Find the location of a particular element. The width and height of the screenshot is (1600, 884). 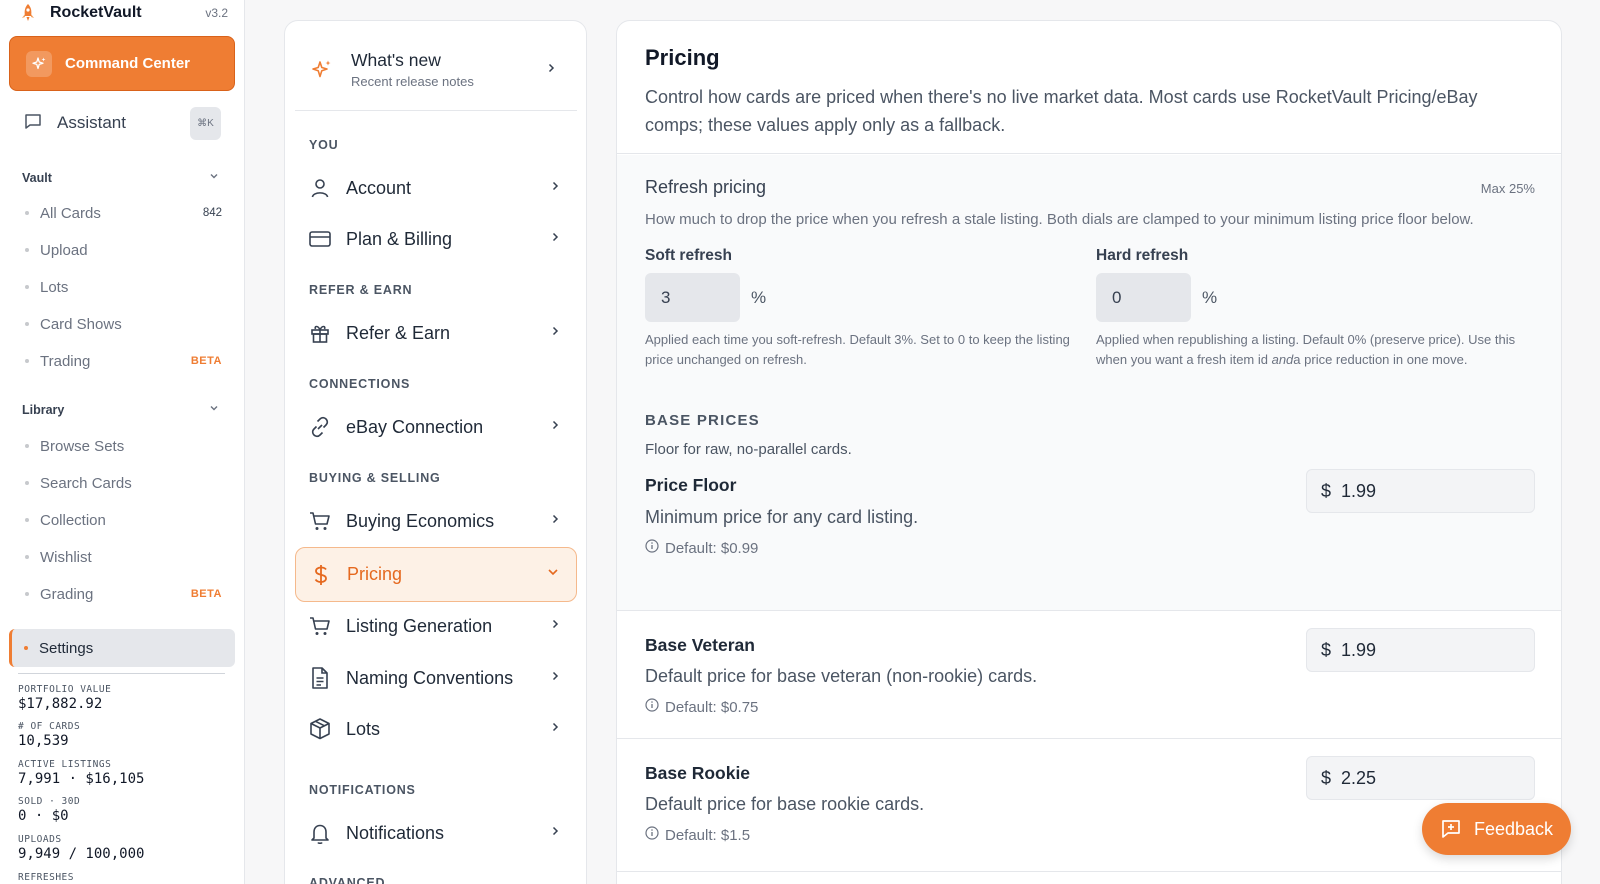

document-icon is located at coordinates (320, 678).